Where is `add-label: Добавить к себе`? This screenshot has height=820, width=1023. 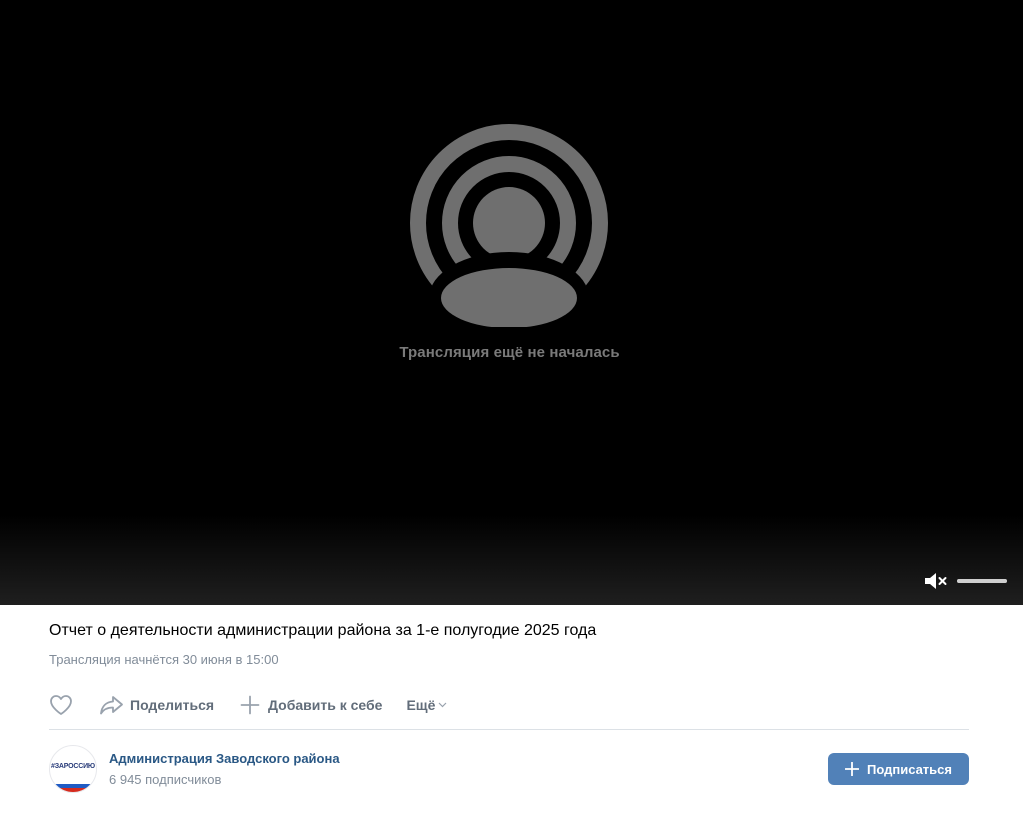 add-label: Добавить к себе is located at coordinates (325, 705).